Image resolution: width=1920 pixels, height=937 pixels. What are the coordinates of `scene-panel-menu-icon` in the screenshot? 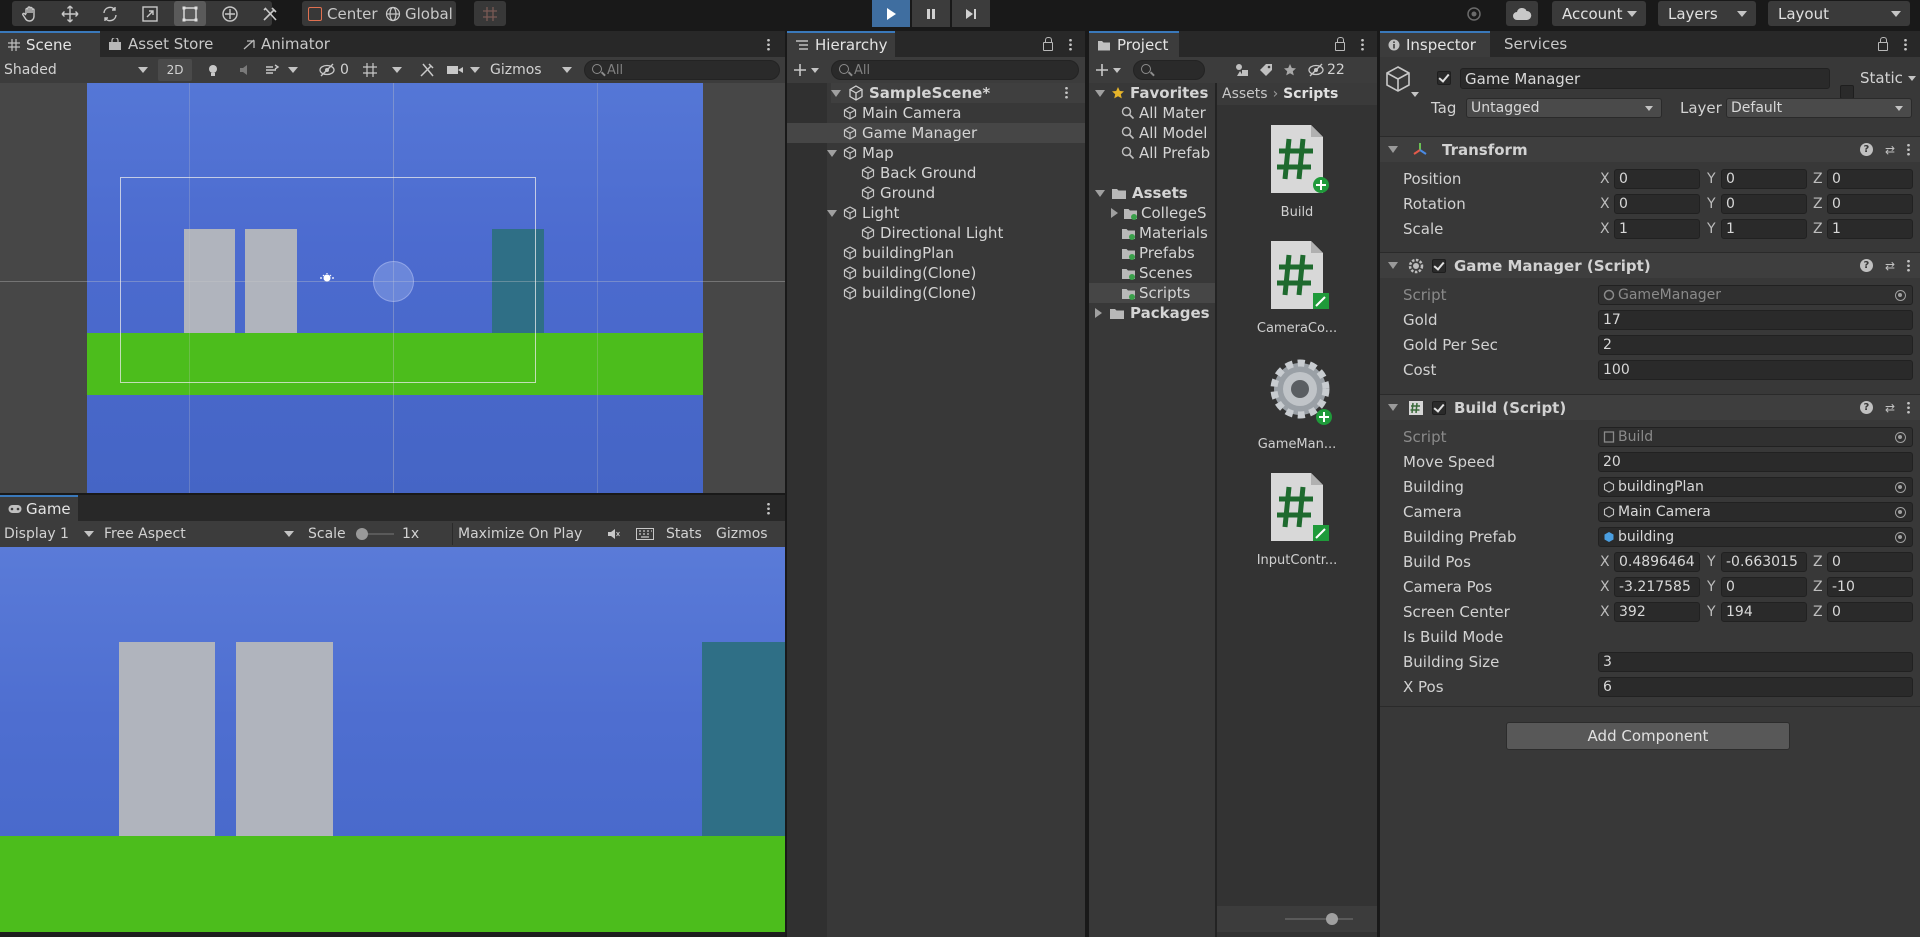 It's located at (768, 44).